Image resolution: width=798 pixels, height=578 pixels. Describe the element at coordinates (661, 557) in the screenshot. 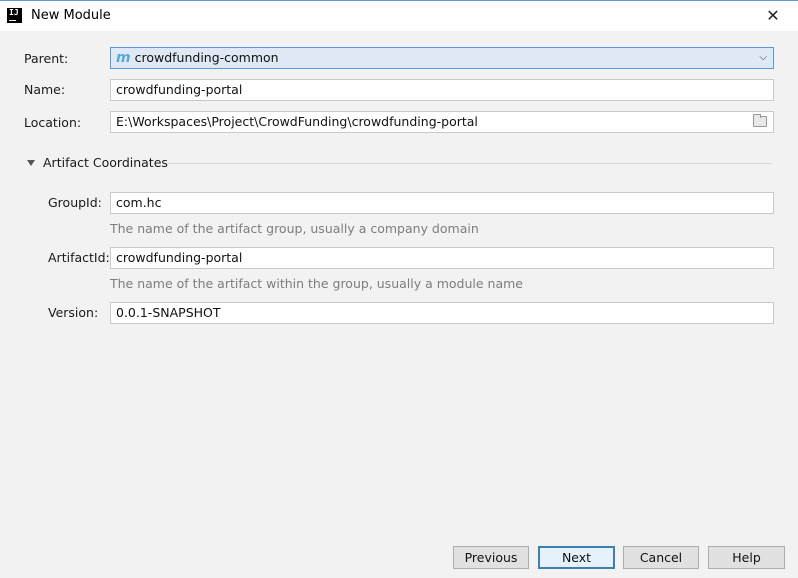

I see `cancel-button: Cancel` at that location.